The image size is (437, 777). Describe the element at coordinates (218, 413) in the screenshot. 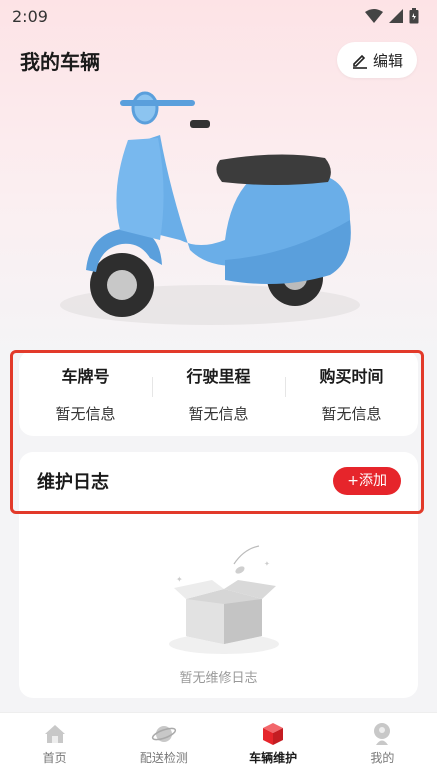

I see `mileage-value: 暂无信息` at that location.